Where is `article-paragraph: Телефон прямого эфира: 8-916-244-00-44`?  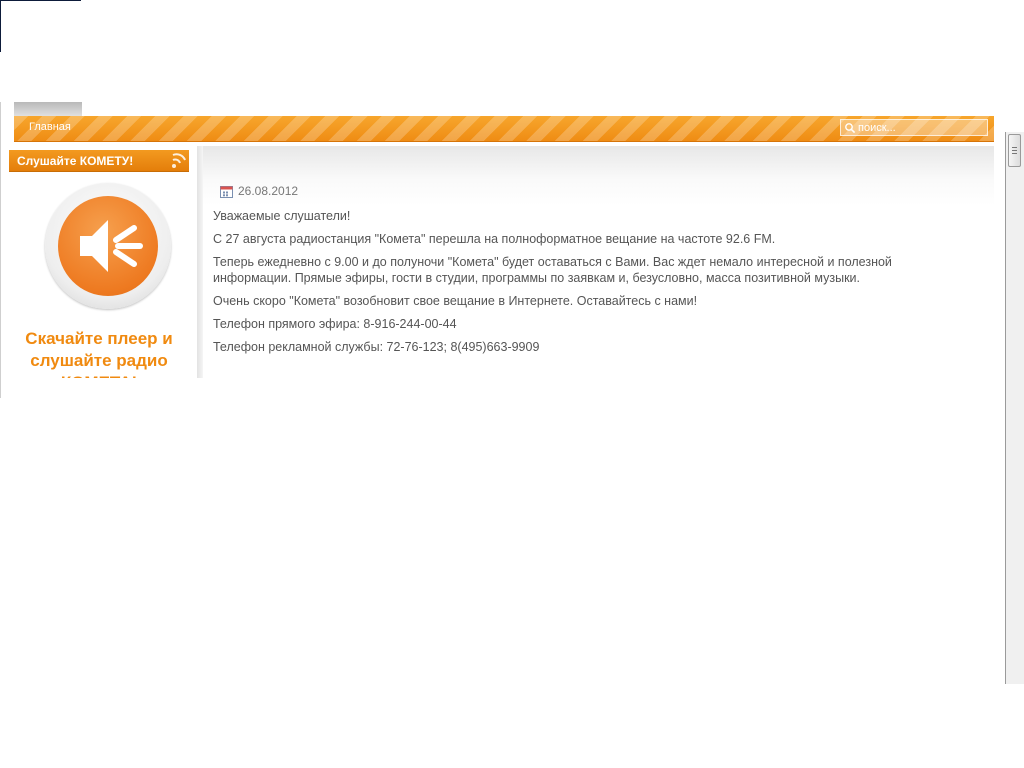 article-paragraph: Телефон прямого эфира: 8-916-244-00-44 is located at coordinates (335, 324).